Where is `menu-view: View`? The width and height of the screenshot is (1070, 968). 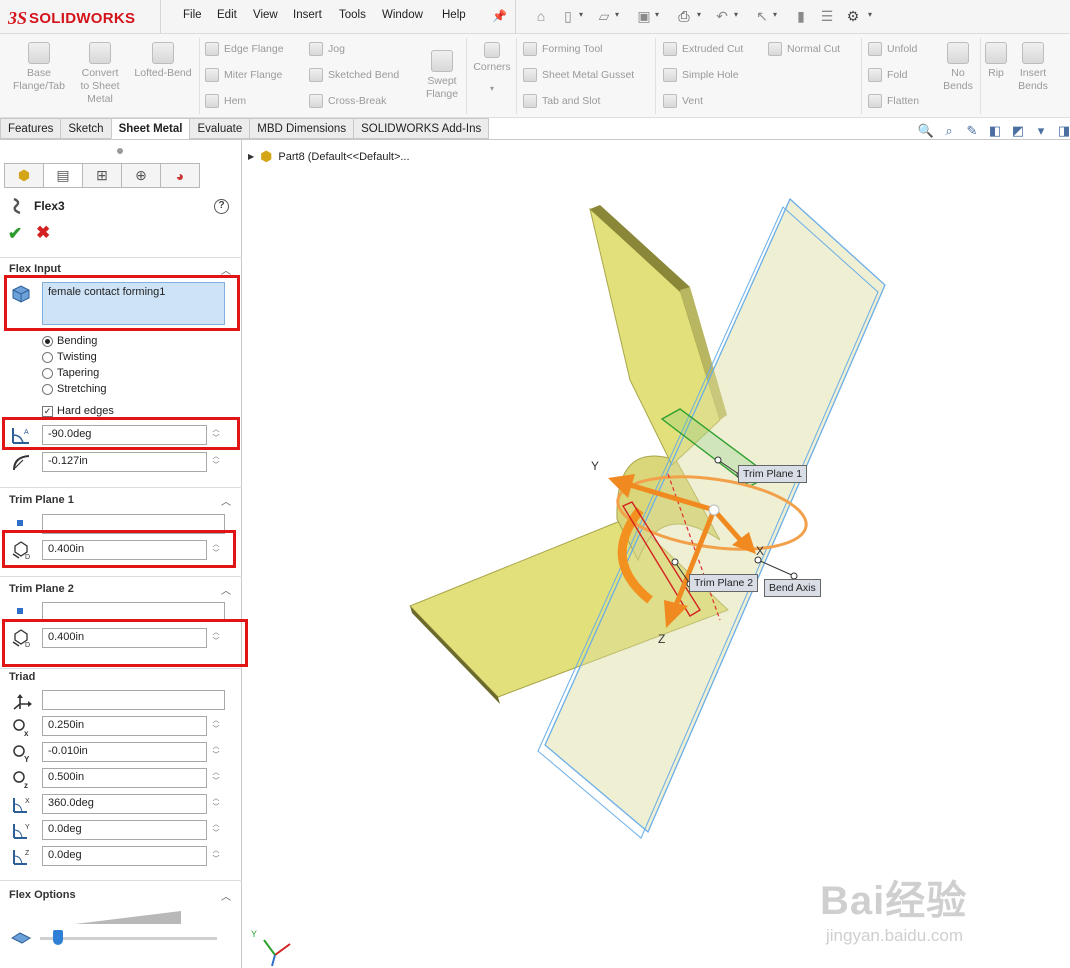
menu-view: View is located at coordinates (265, 15).